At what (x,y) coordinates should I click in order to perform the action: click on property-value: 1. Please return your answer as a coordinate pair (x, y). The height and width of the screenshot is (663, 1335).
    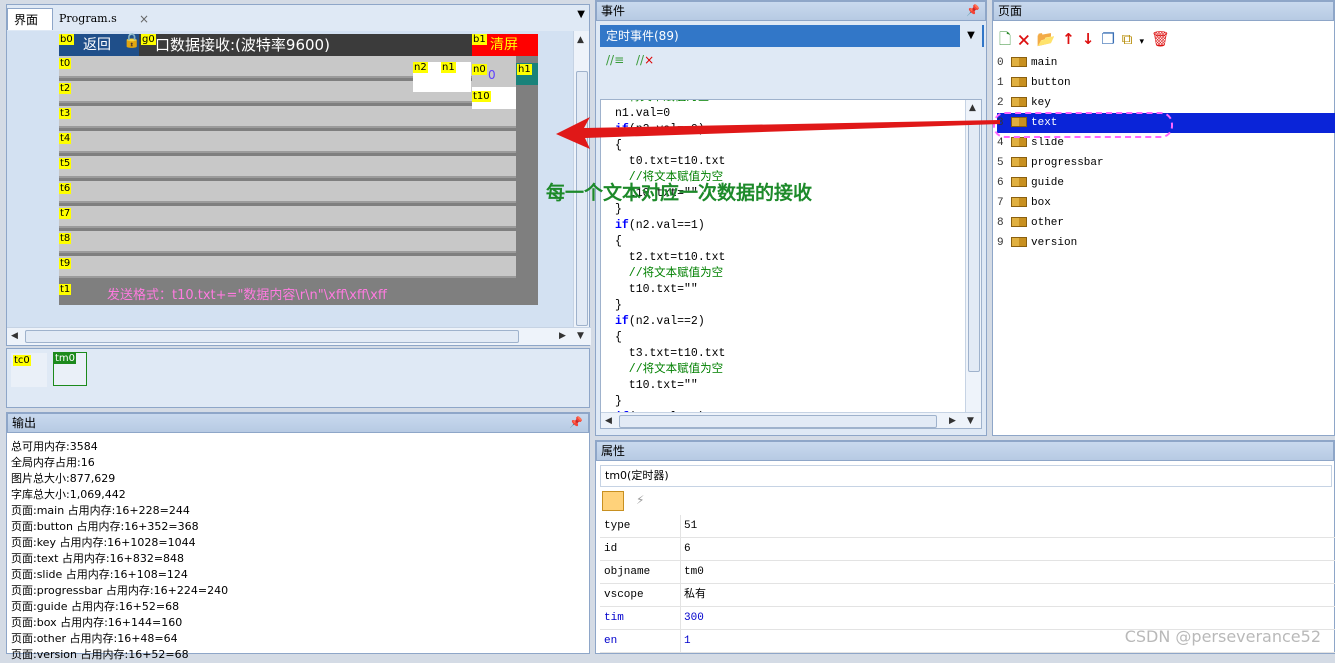
    Looking at the image, I should click on (687, 641).